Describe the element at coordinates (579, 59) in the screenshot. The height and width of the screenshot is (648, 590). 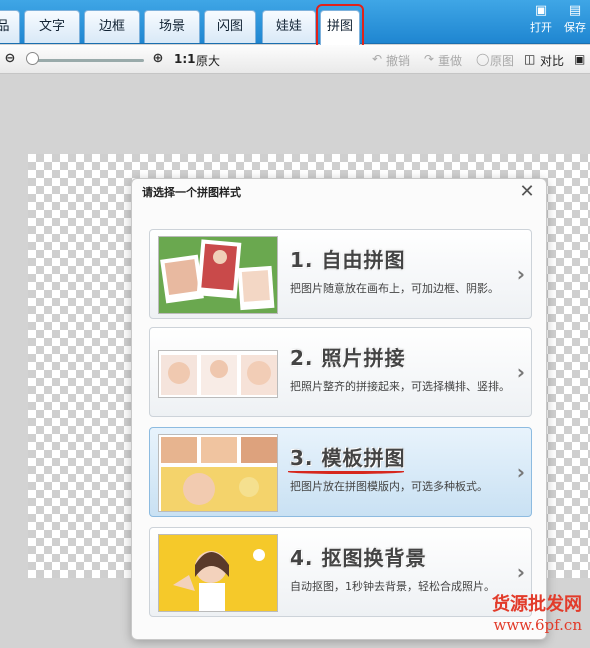
I see `more-tool-icon: ▣` at that location.